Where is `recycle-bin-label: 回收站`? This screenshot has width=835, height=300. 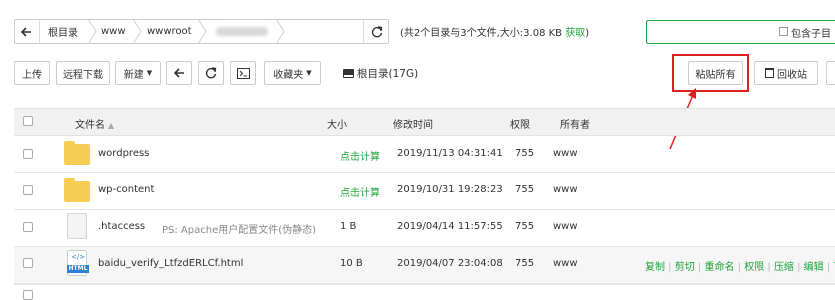
recycle-bin-label: 回收站 is located at coordinates (792, 75).